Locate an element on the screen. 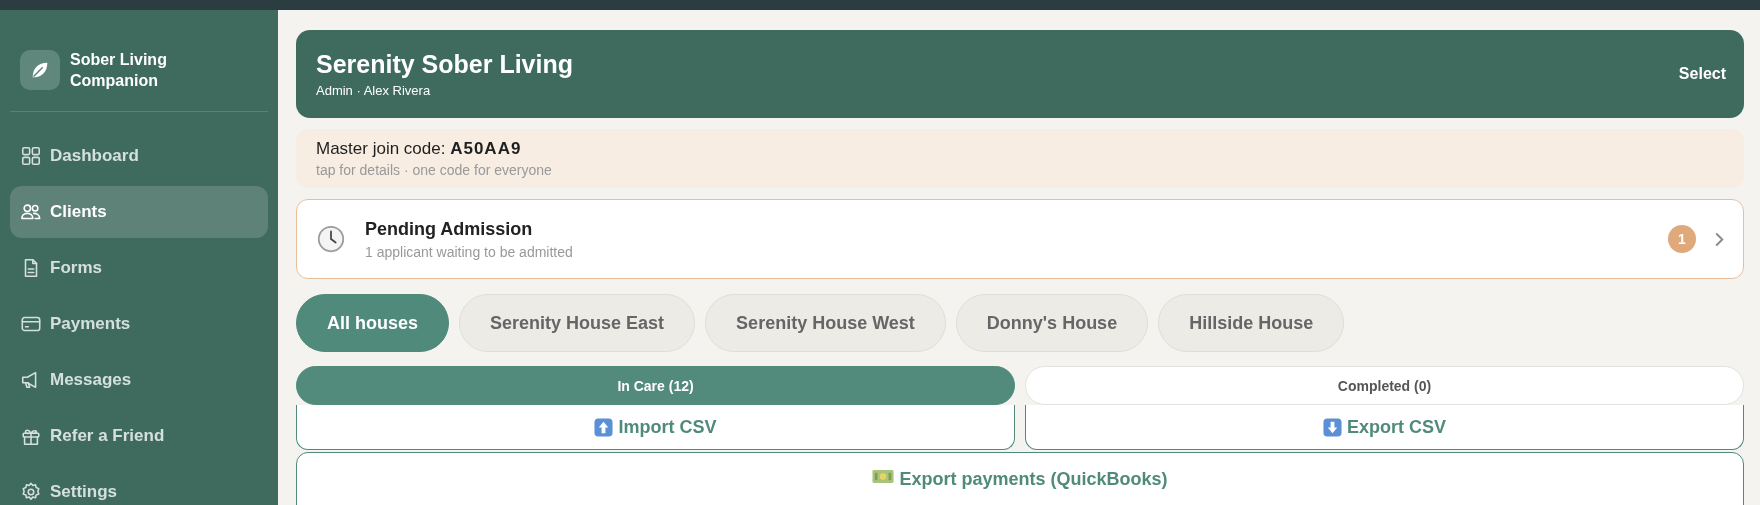  user-role: Admin · Alex Rivera is located at coordinates (374, 90).